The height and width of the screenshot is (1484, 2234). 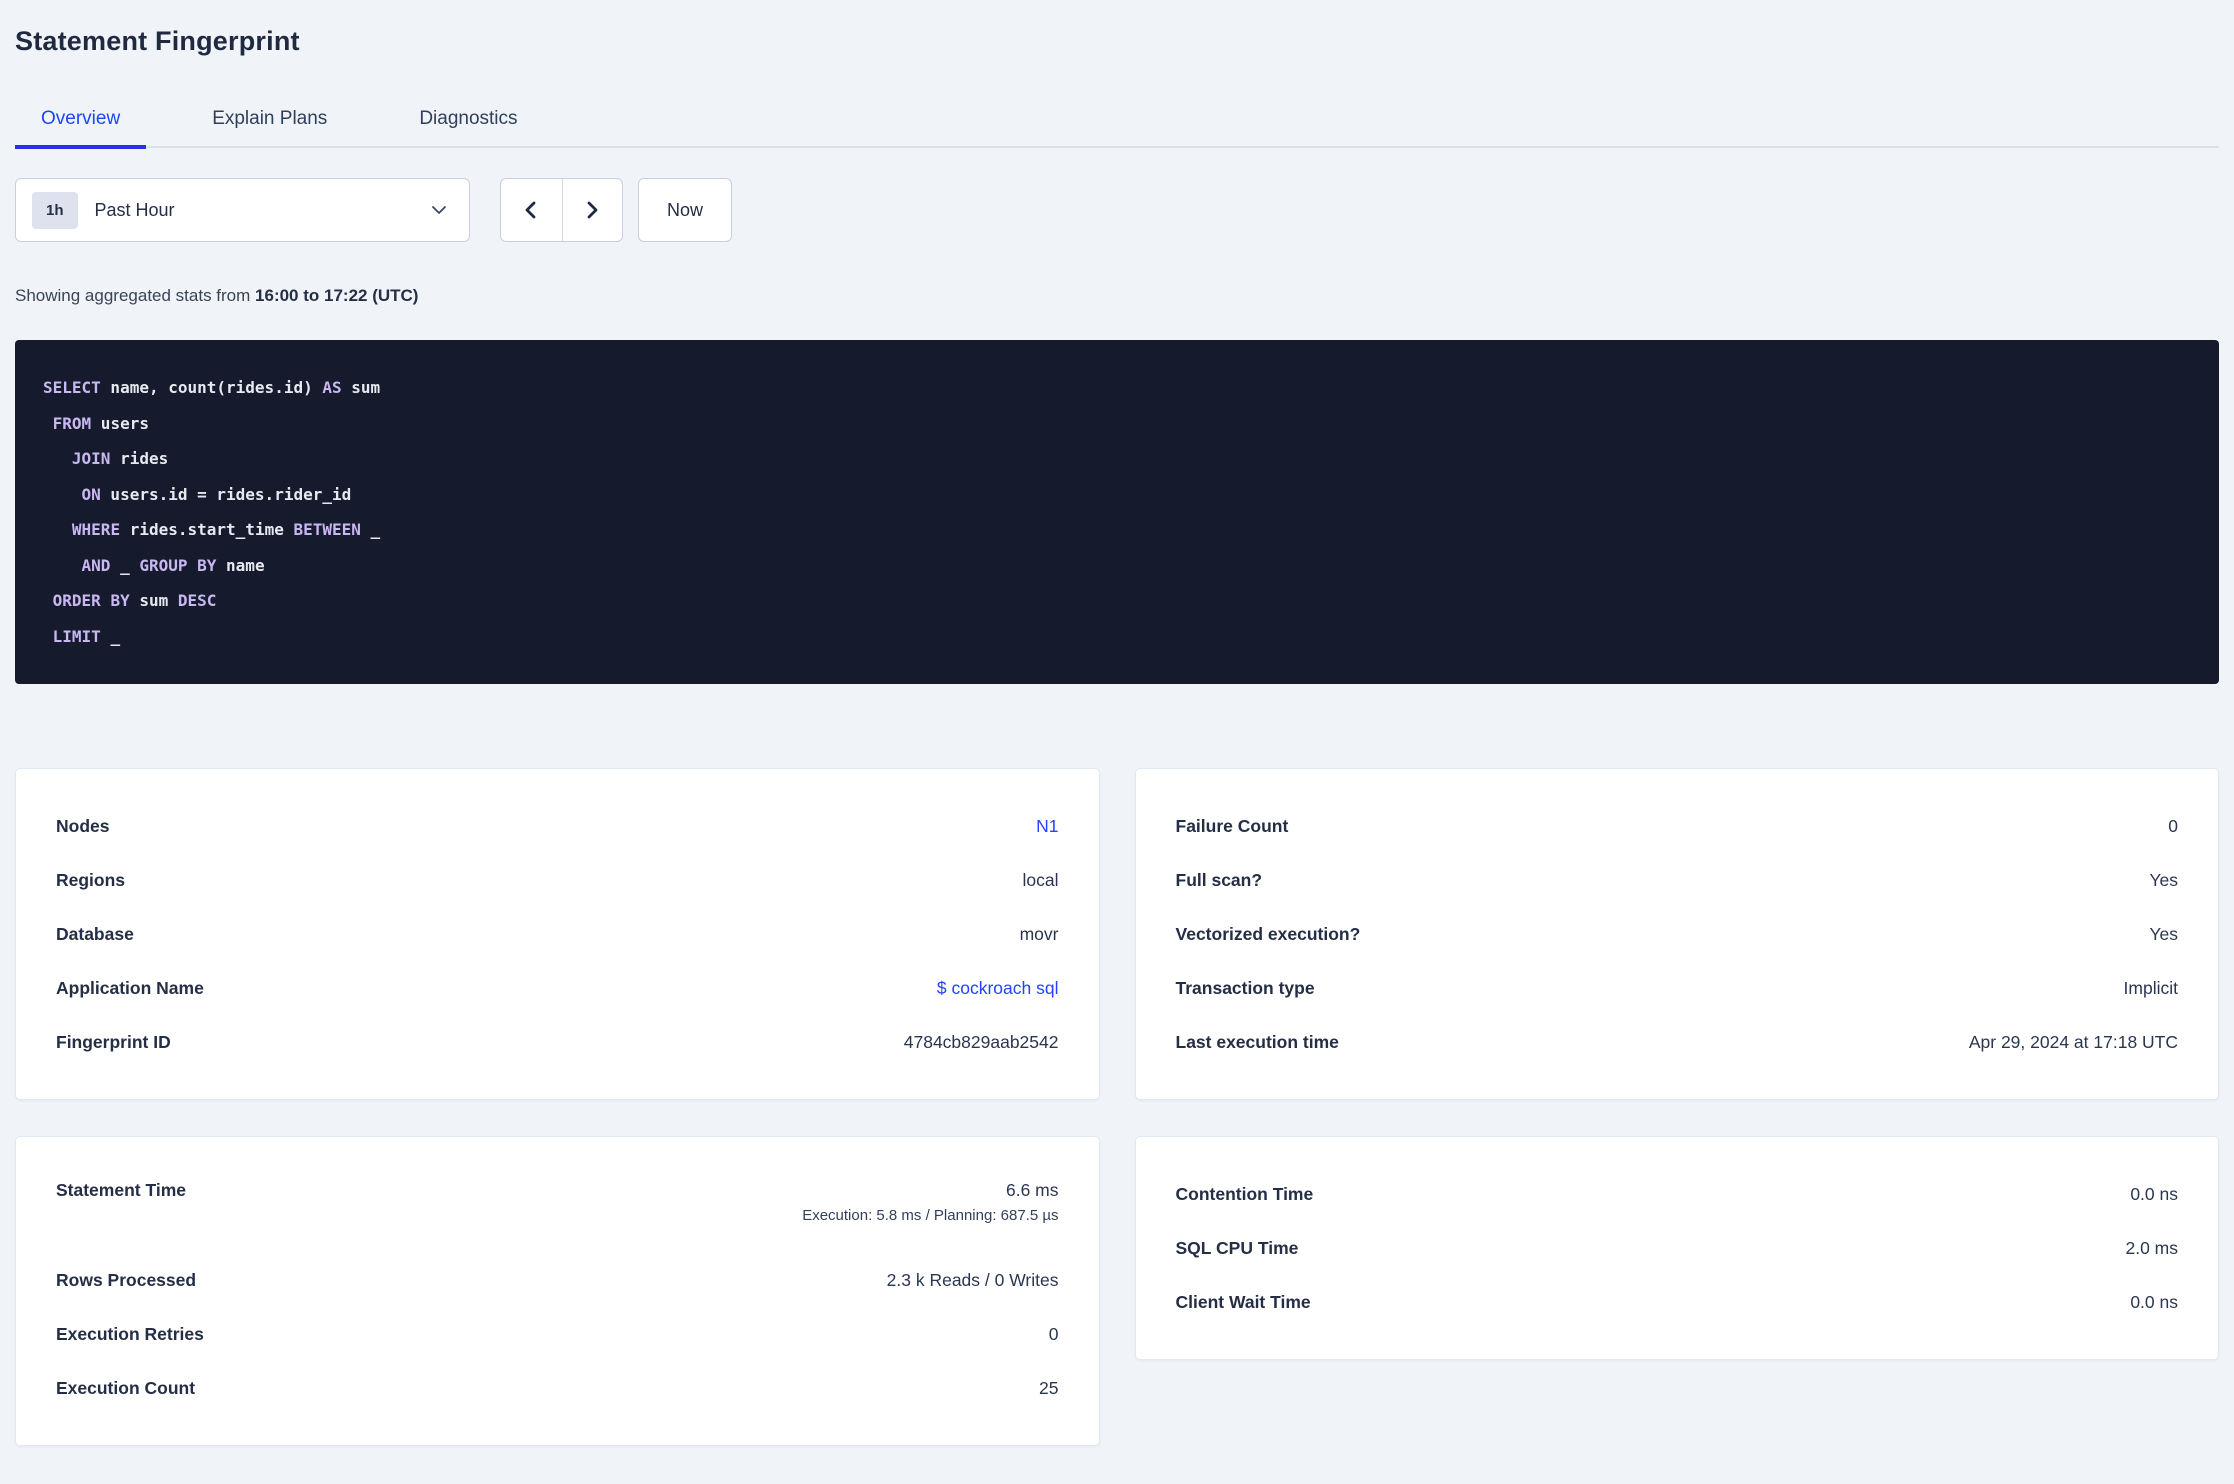 I want to click on sql-line: WHERE rides.start_time BETWEEN _, so click(x=226, y=529).